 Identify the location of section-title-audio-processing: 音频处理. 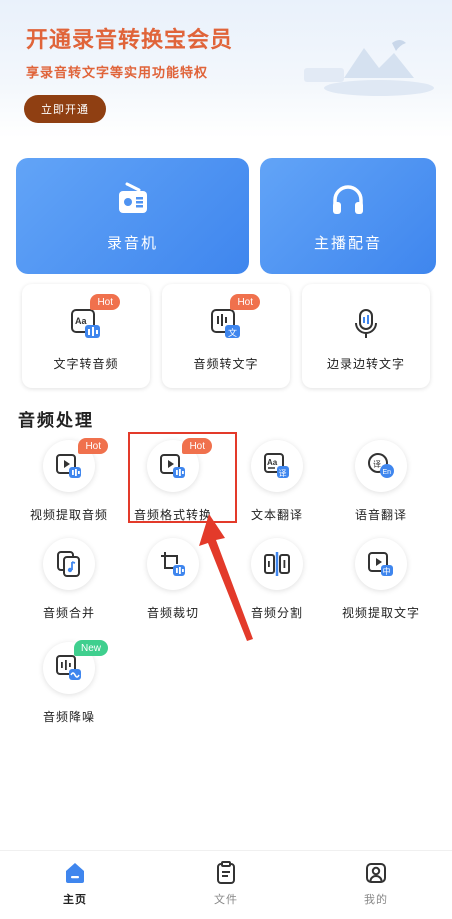
(56, 421).